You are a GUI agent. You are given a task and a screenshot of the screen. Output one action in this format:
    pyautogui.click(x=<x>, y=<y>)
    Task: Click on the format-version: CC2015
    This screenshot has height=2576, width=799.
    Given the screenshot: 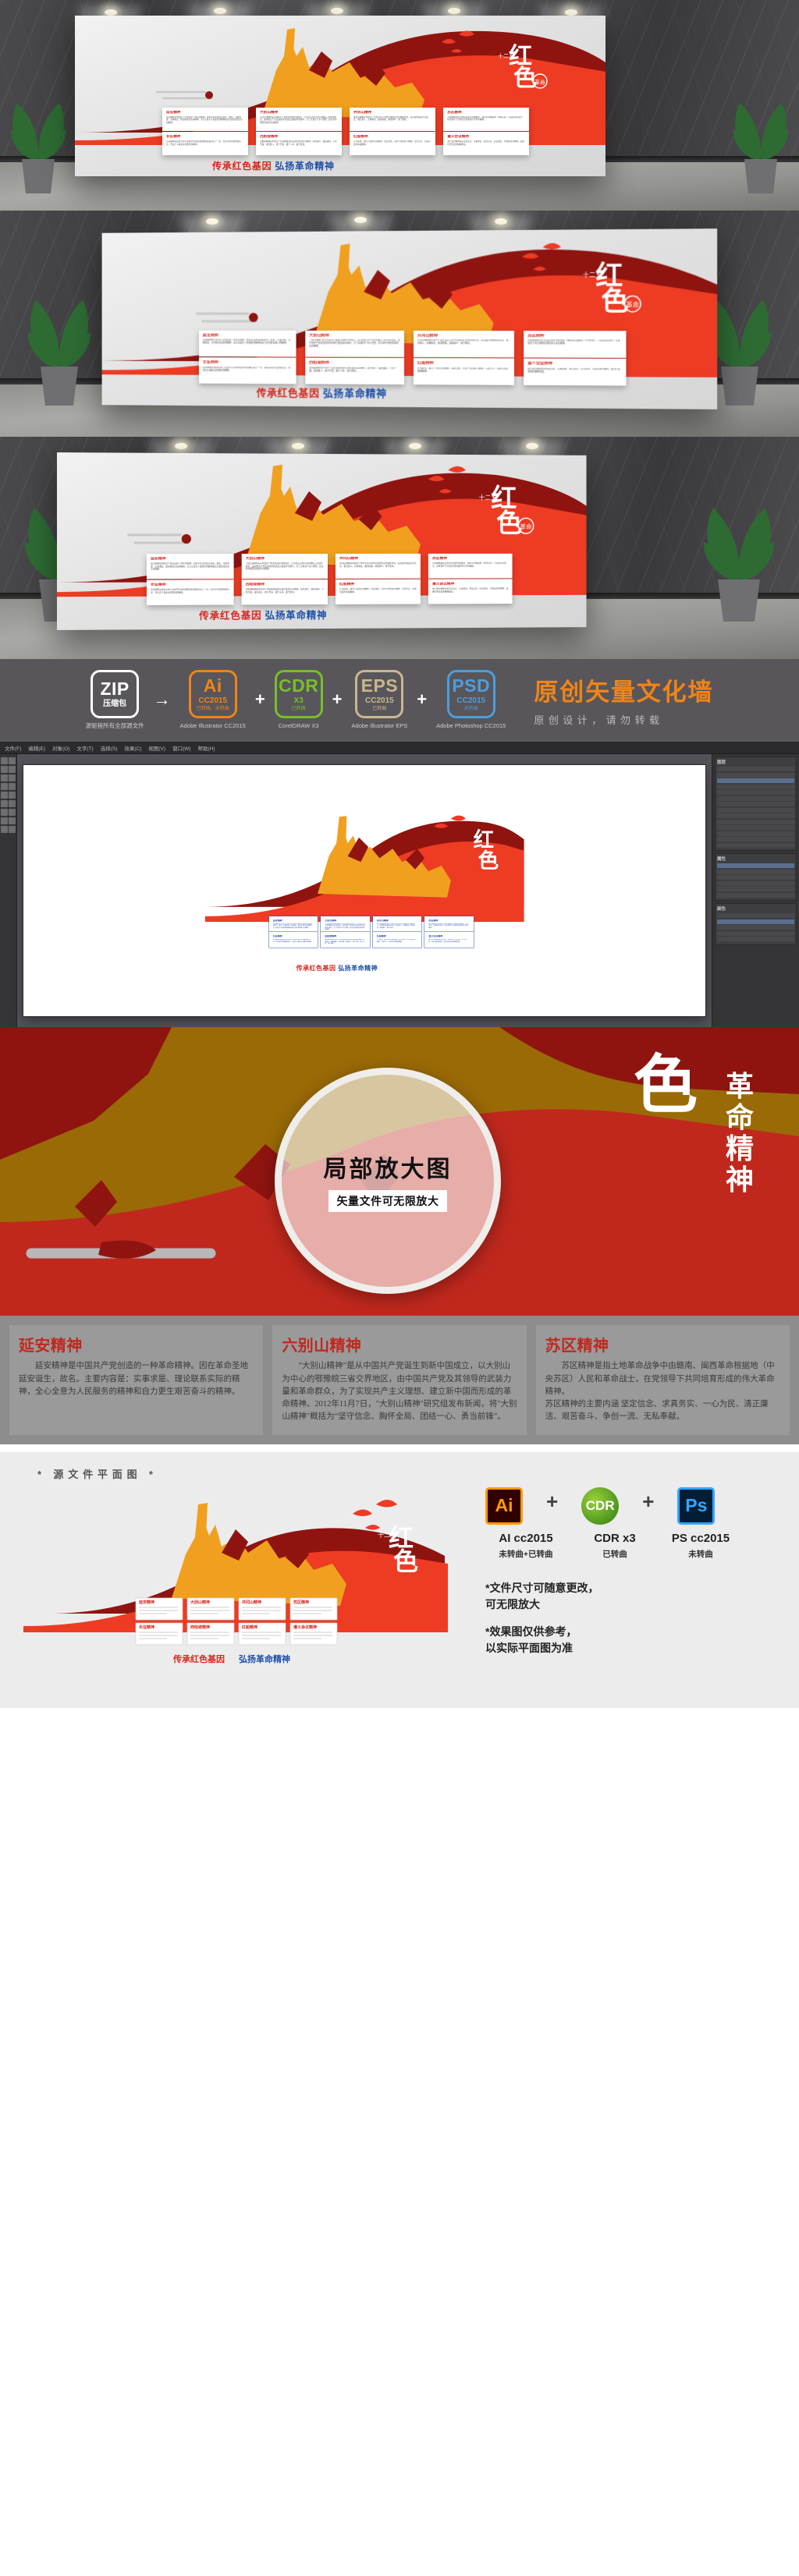 What is the action you would take?
    pyautogui.click(x=471, y=700)
    